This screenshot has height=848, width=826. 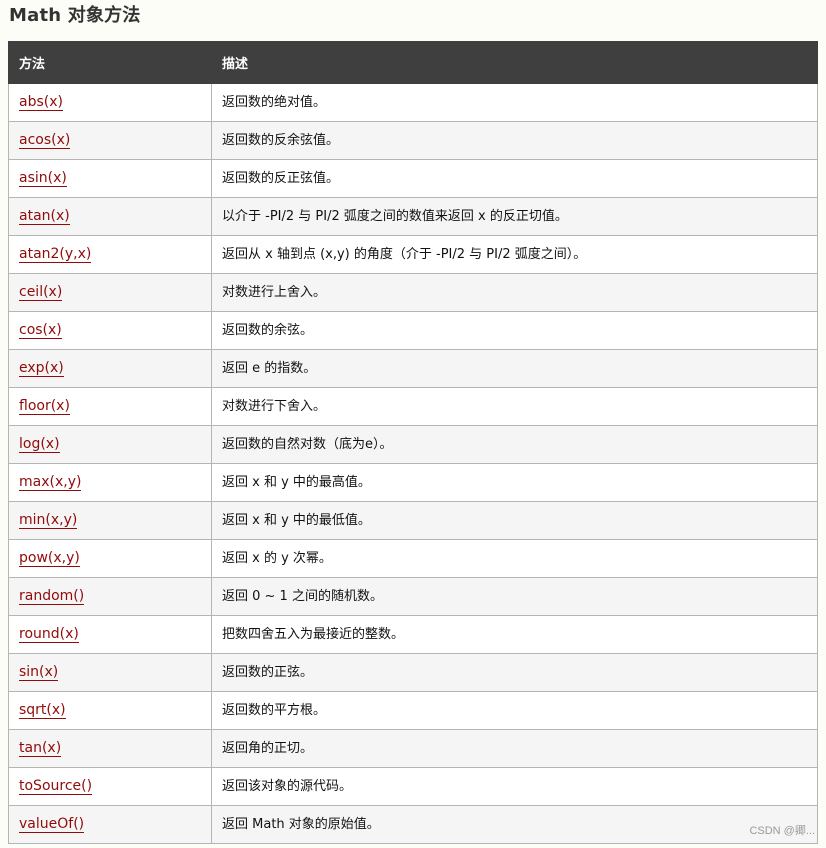 I want to click on table-row: tan(x) 返回角的正切。, so click(x=413, y=748).